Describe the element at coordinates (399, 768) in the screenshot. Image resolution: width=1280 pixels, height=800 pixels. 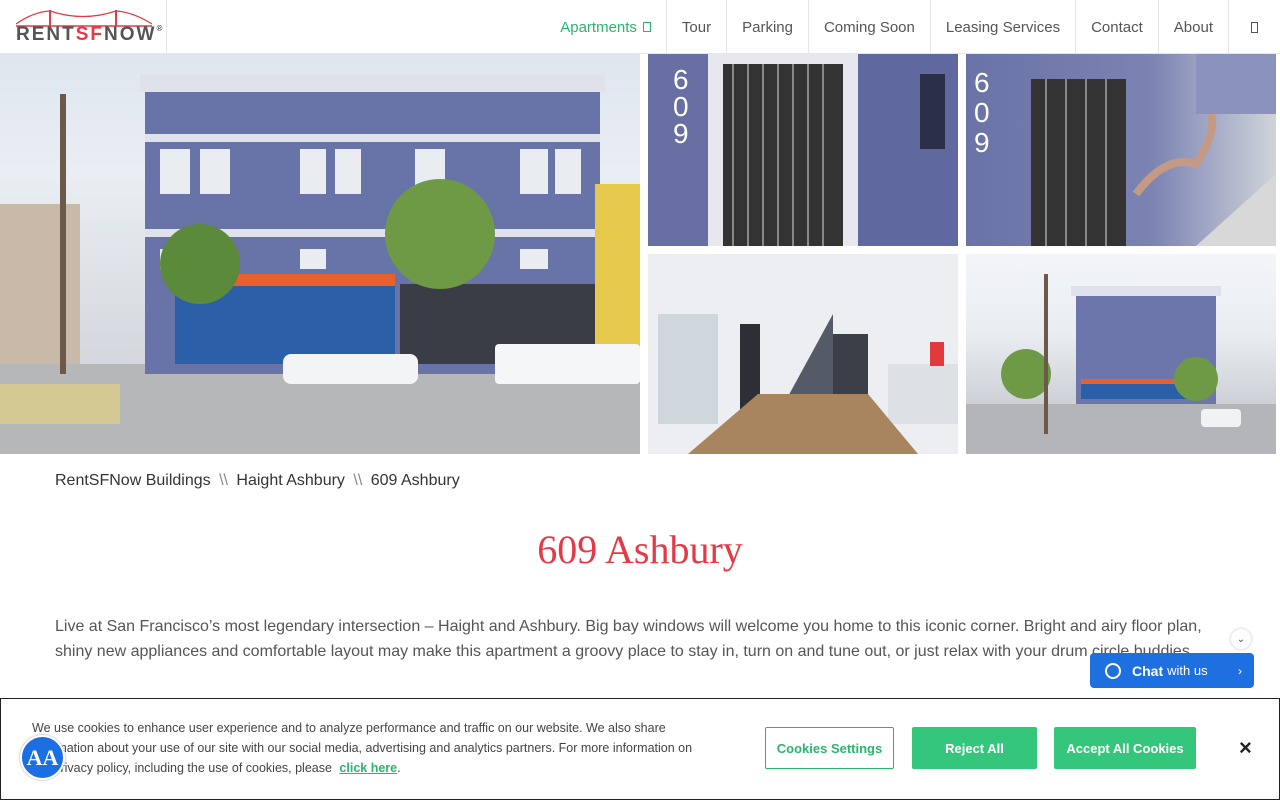
I see `cookie-message-period: .` at that location.